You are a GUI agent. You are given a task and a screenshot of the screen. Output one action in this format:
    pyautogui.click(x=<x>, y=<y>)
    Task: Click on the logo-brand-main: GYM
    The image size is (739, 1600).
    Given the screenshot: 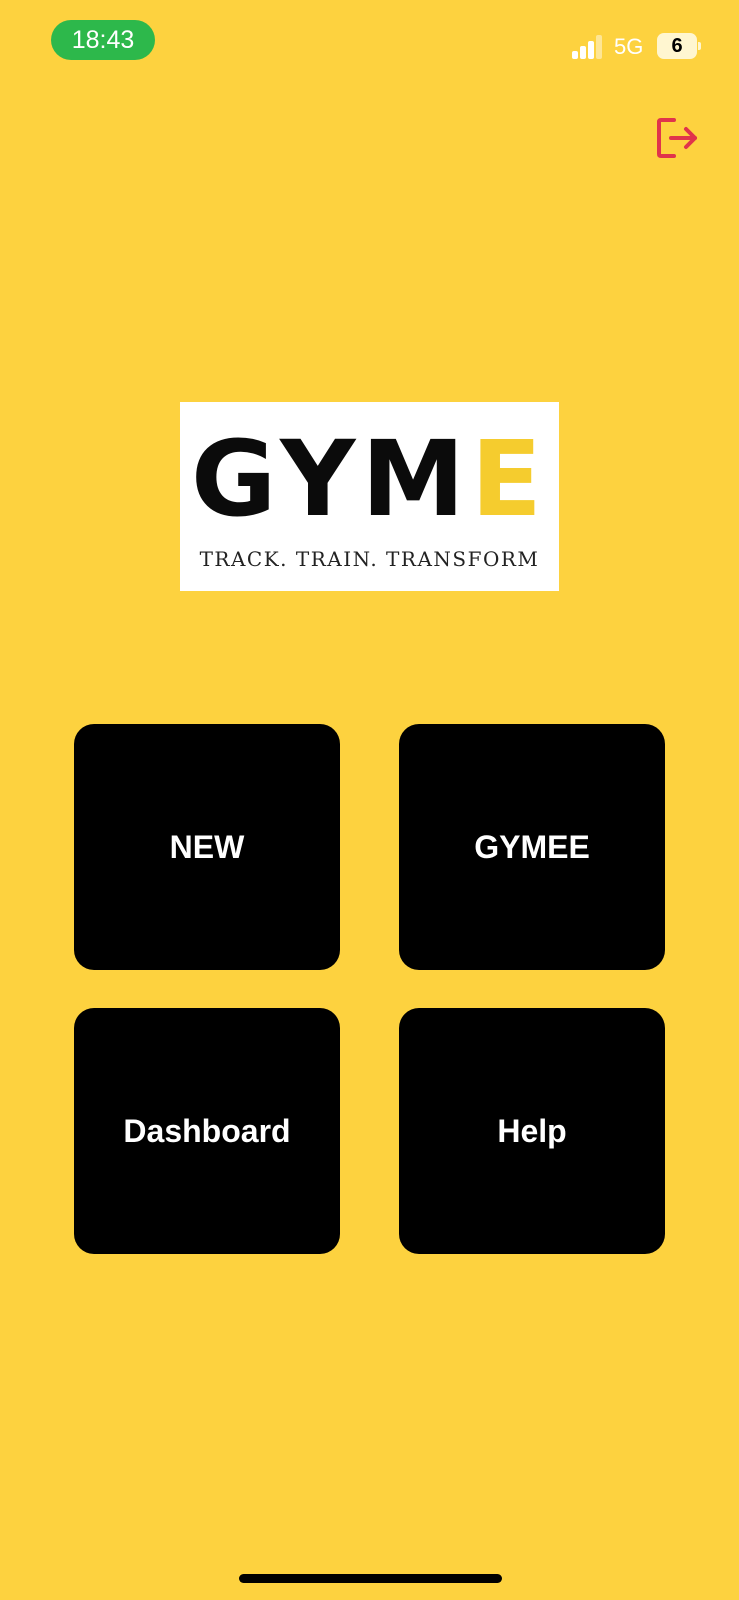 What is the action you would take?
    pyautogui.click(x=331, y=479)
    